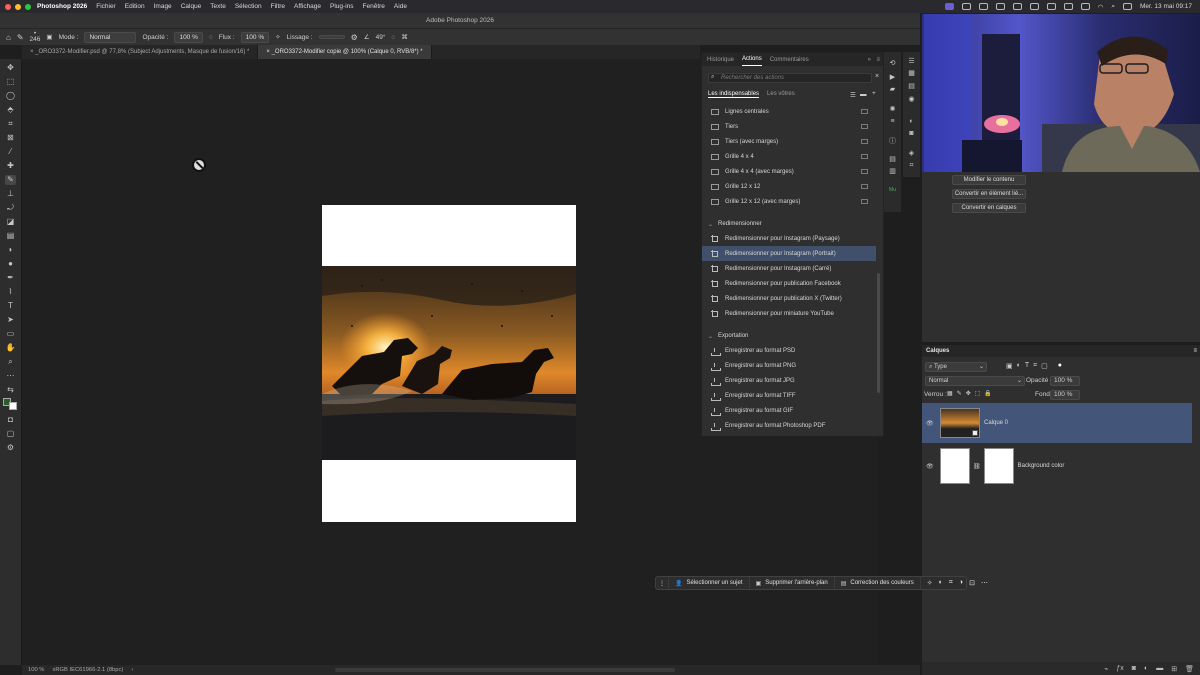 This screenshot has height=675, width=1200. What do you see at coordinates (911, 166) in the screenshot?
I see `paths-icon: ⌗` at bounding box center [911, 166].